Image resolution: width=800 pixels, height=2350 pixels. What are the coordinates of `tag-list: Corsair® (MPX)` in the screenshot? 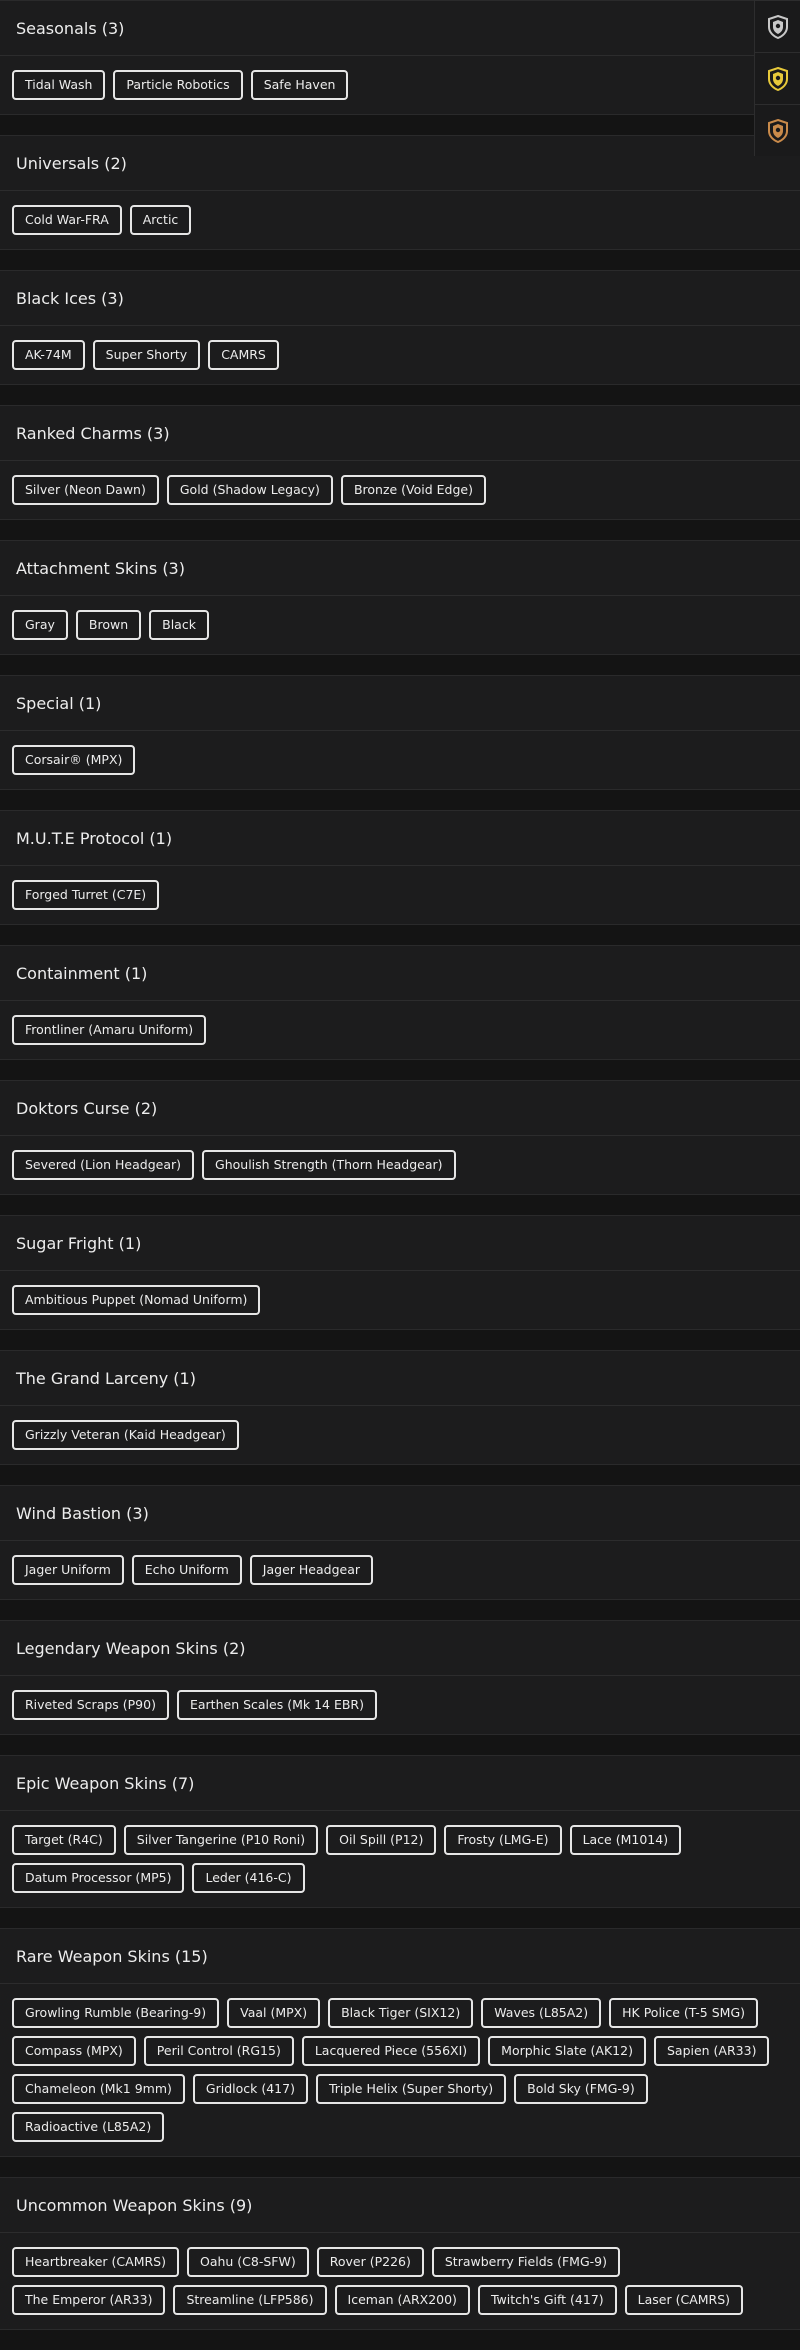 It's located at (400, 760).